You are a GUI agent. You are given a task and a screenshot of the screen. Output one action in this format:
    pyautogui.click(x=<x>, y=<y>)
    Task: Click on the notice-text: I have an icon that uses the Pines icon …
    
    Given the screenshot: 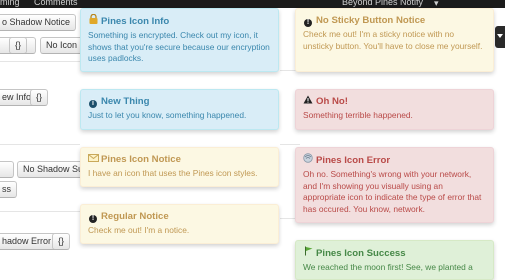 What is the action you would take?
    pyautogui.click(x=173, y=173)
    